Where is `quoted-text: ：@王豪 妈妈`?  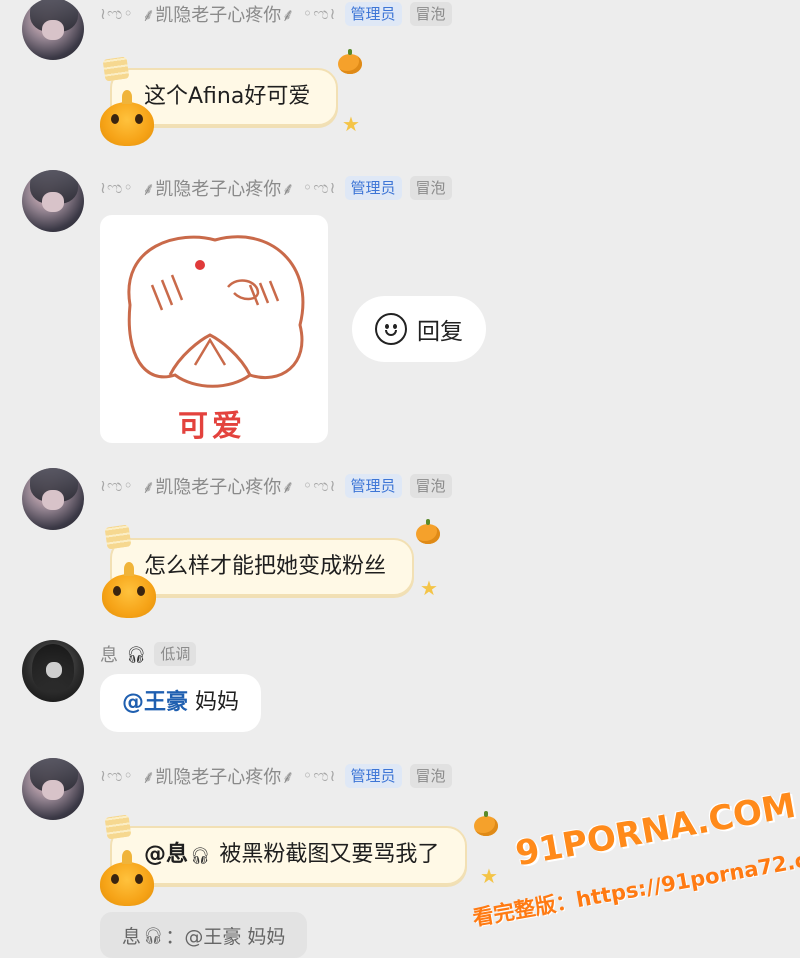
quoted-text: ：@王豪 妈妈 is located at coordinates (225, 936).